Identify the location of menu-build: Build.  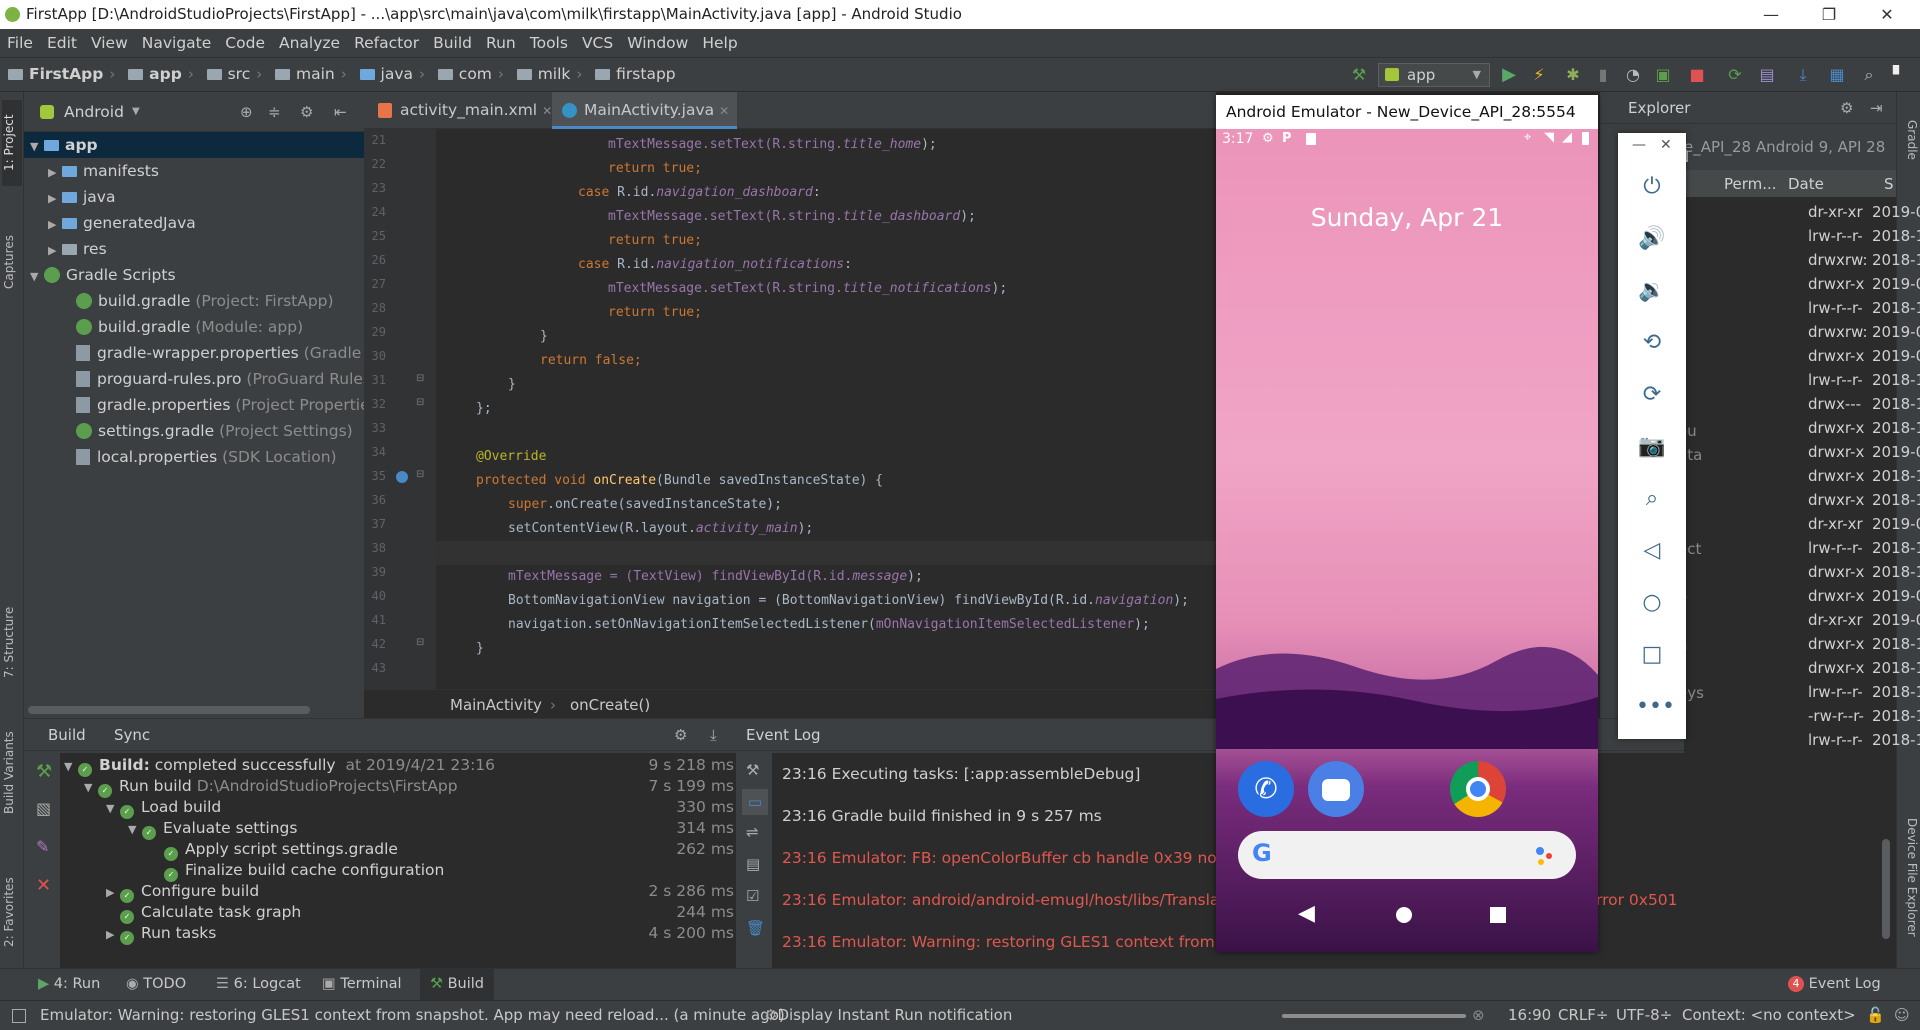
(452, 43).